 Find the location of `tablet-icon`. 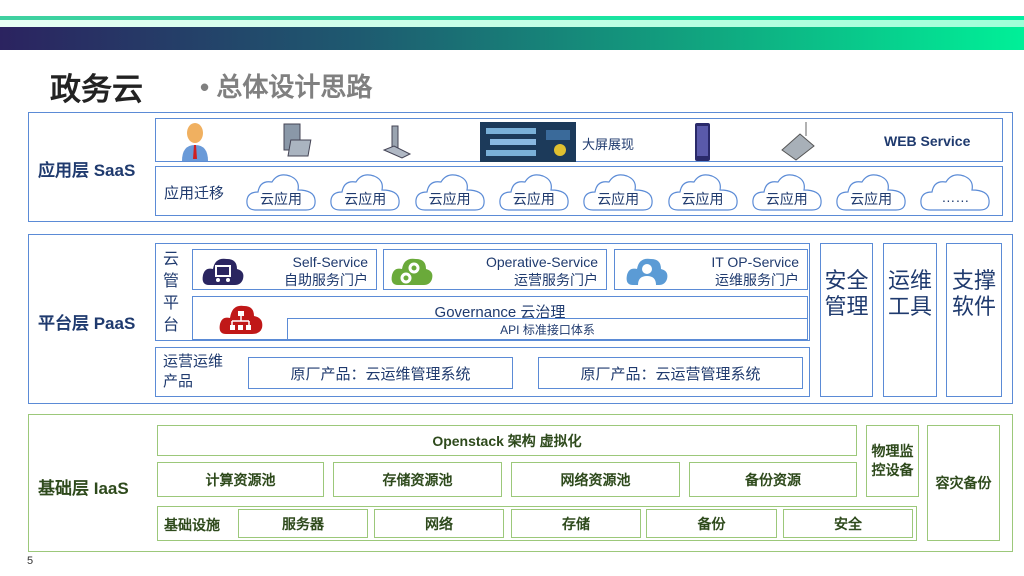

tablet-icon is located at coordinates (702, 142).